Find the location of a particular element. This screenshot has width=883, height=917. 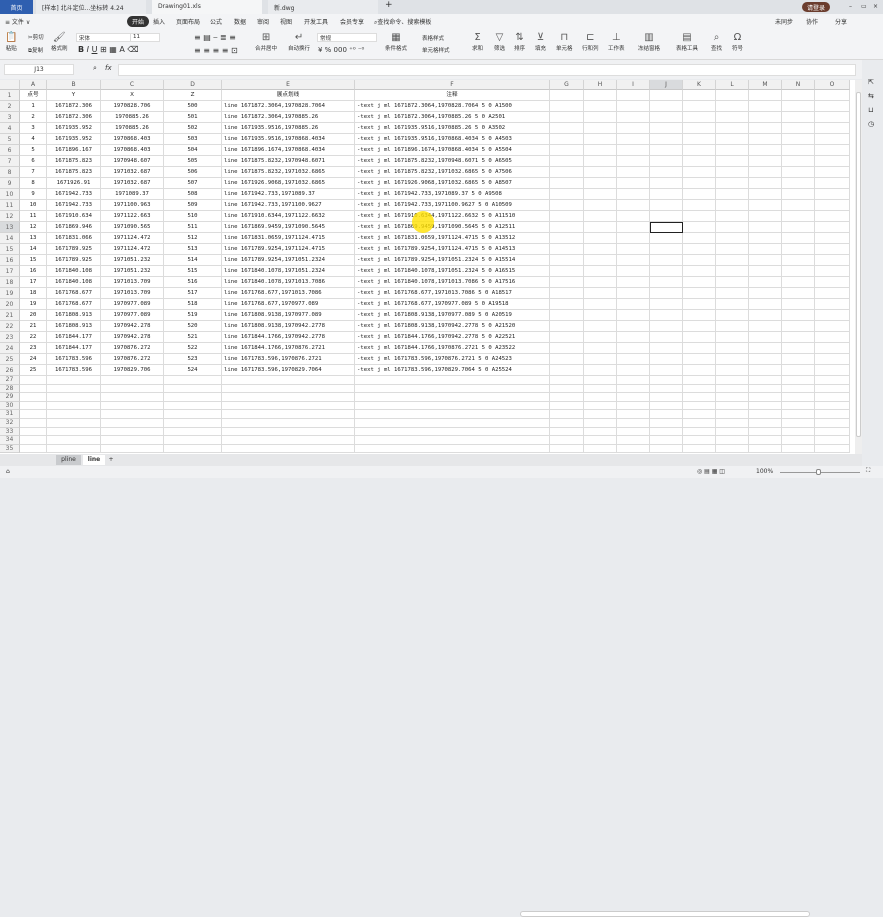

row-header: 28 is located at coordinates (10, 389).